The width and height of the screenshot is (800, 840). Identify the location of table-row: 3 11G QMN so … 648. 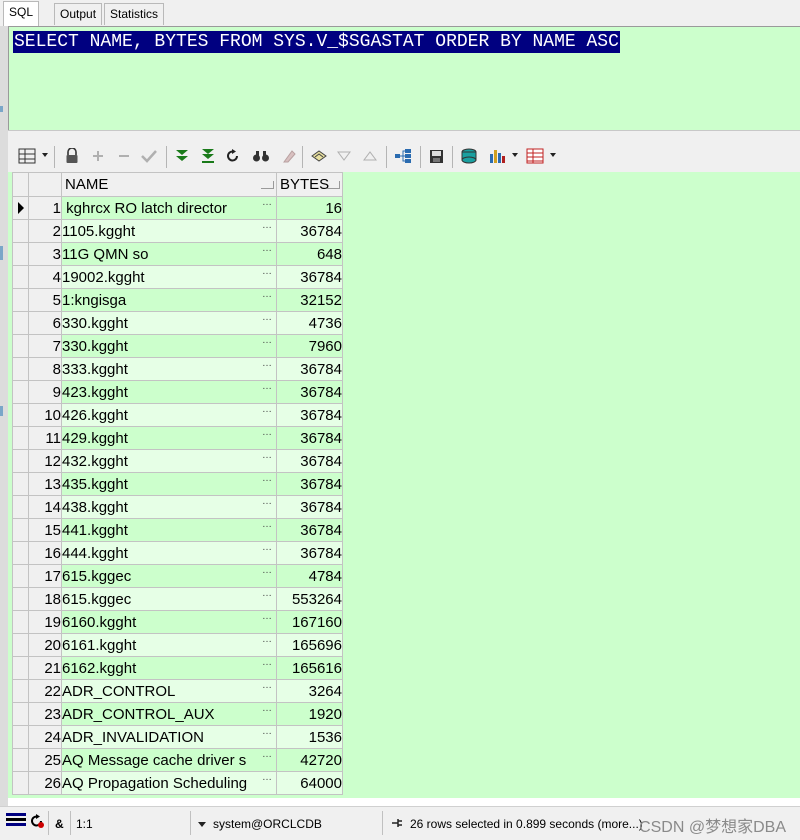
(177, 254).